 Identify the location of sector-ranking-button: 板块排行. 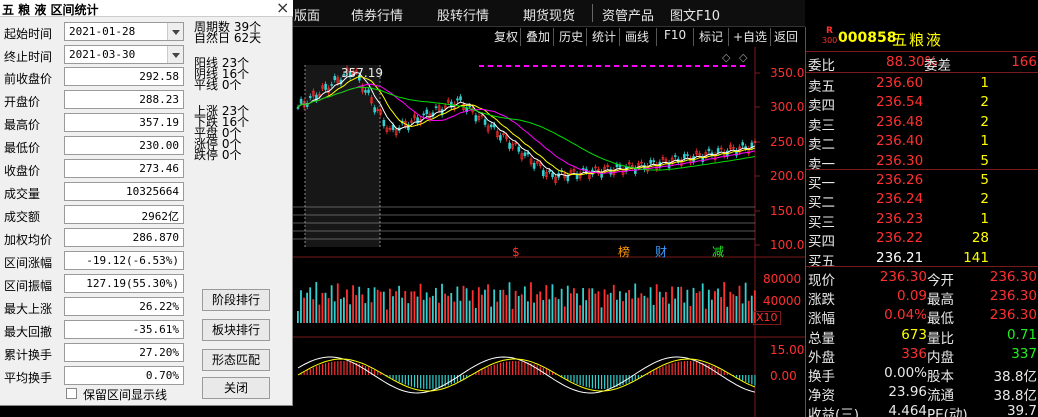
(236, 330).